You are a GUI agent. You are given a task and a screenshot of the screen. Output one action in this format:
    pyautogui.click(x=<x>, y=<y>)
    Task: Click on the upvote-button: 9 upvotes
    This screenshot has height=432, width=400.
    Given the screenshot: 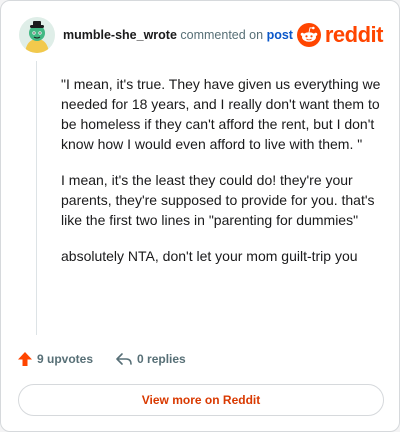 What is the action you would take?
    pyautogui.click(x=55, y=359)
    